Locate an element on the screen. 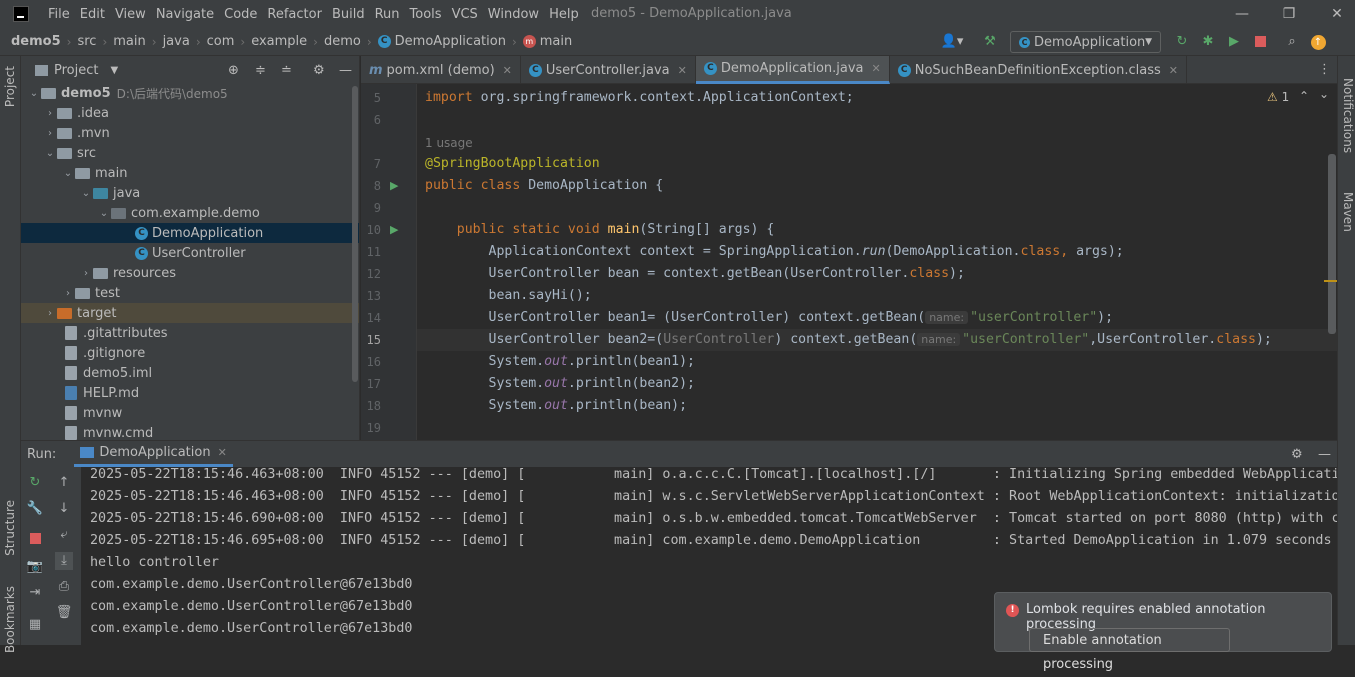  breadcrumb-class: DemoApplication is located at coordinates (450, 41).